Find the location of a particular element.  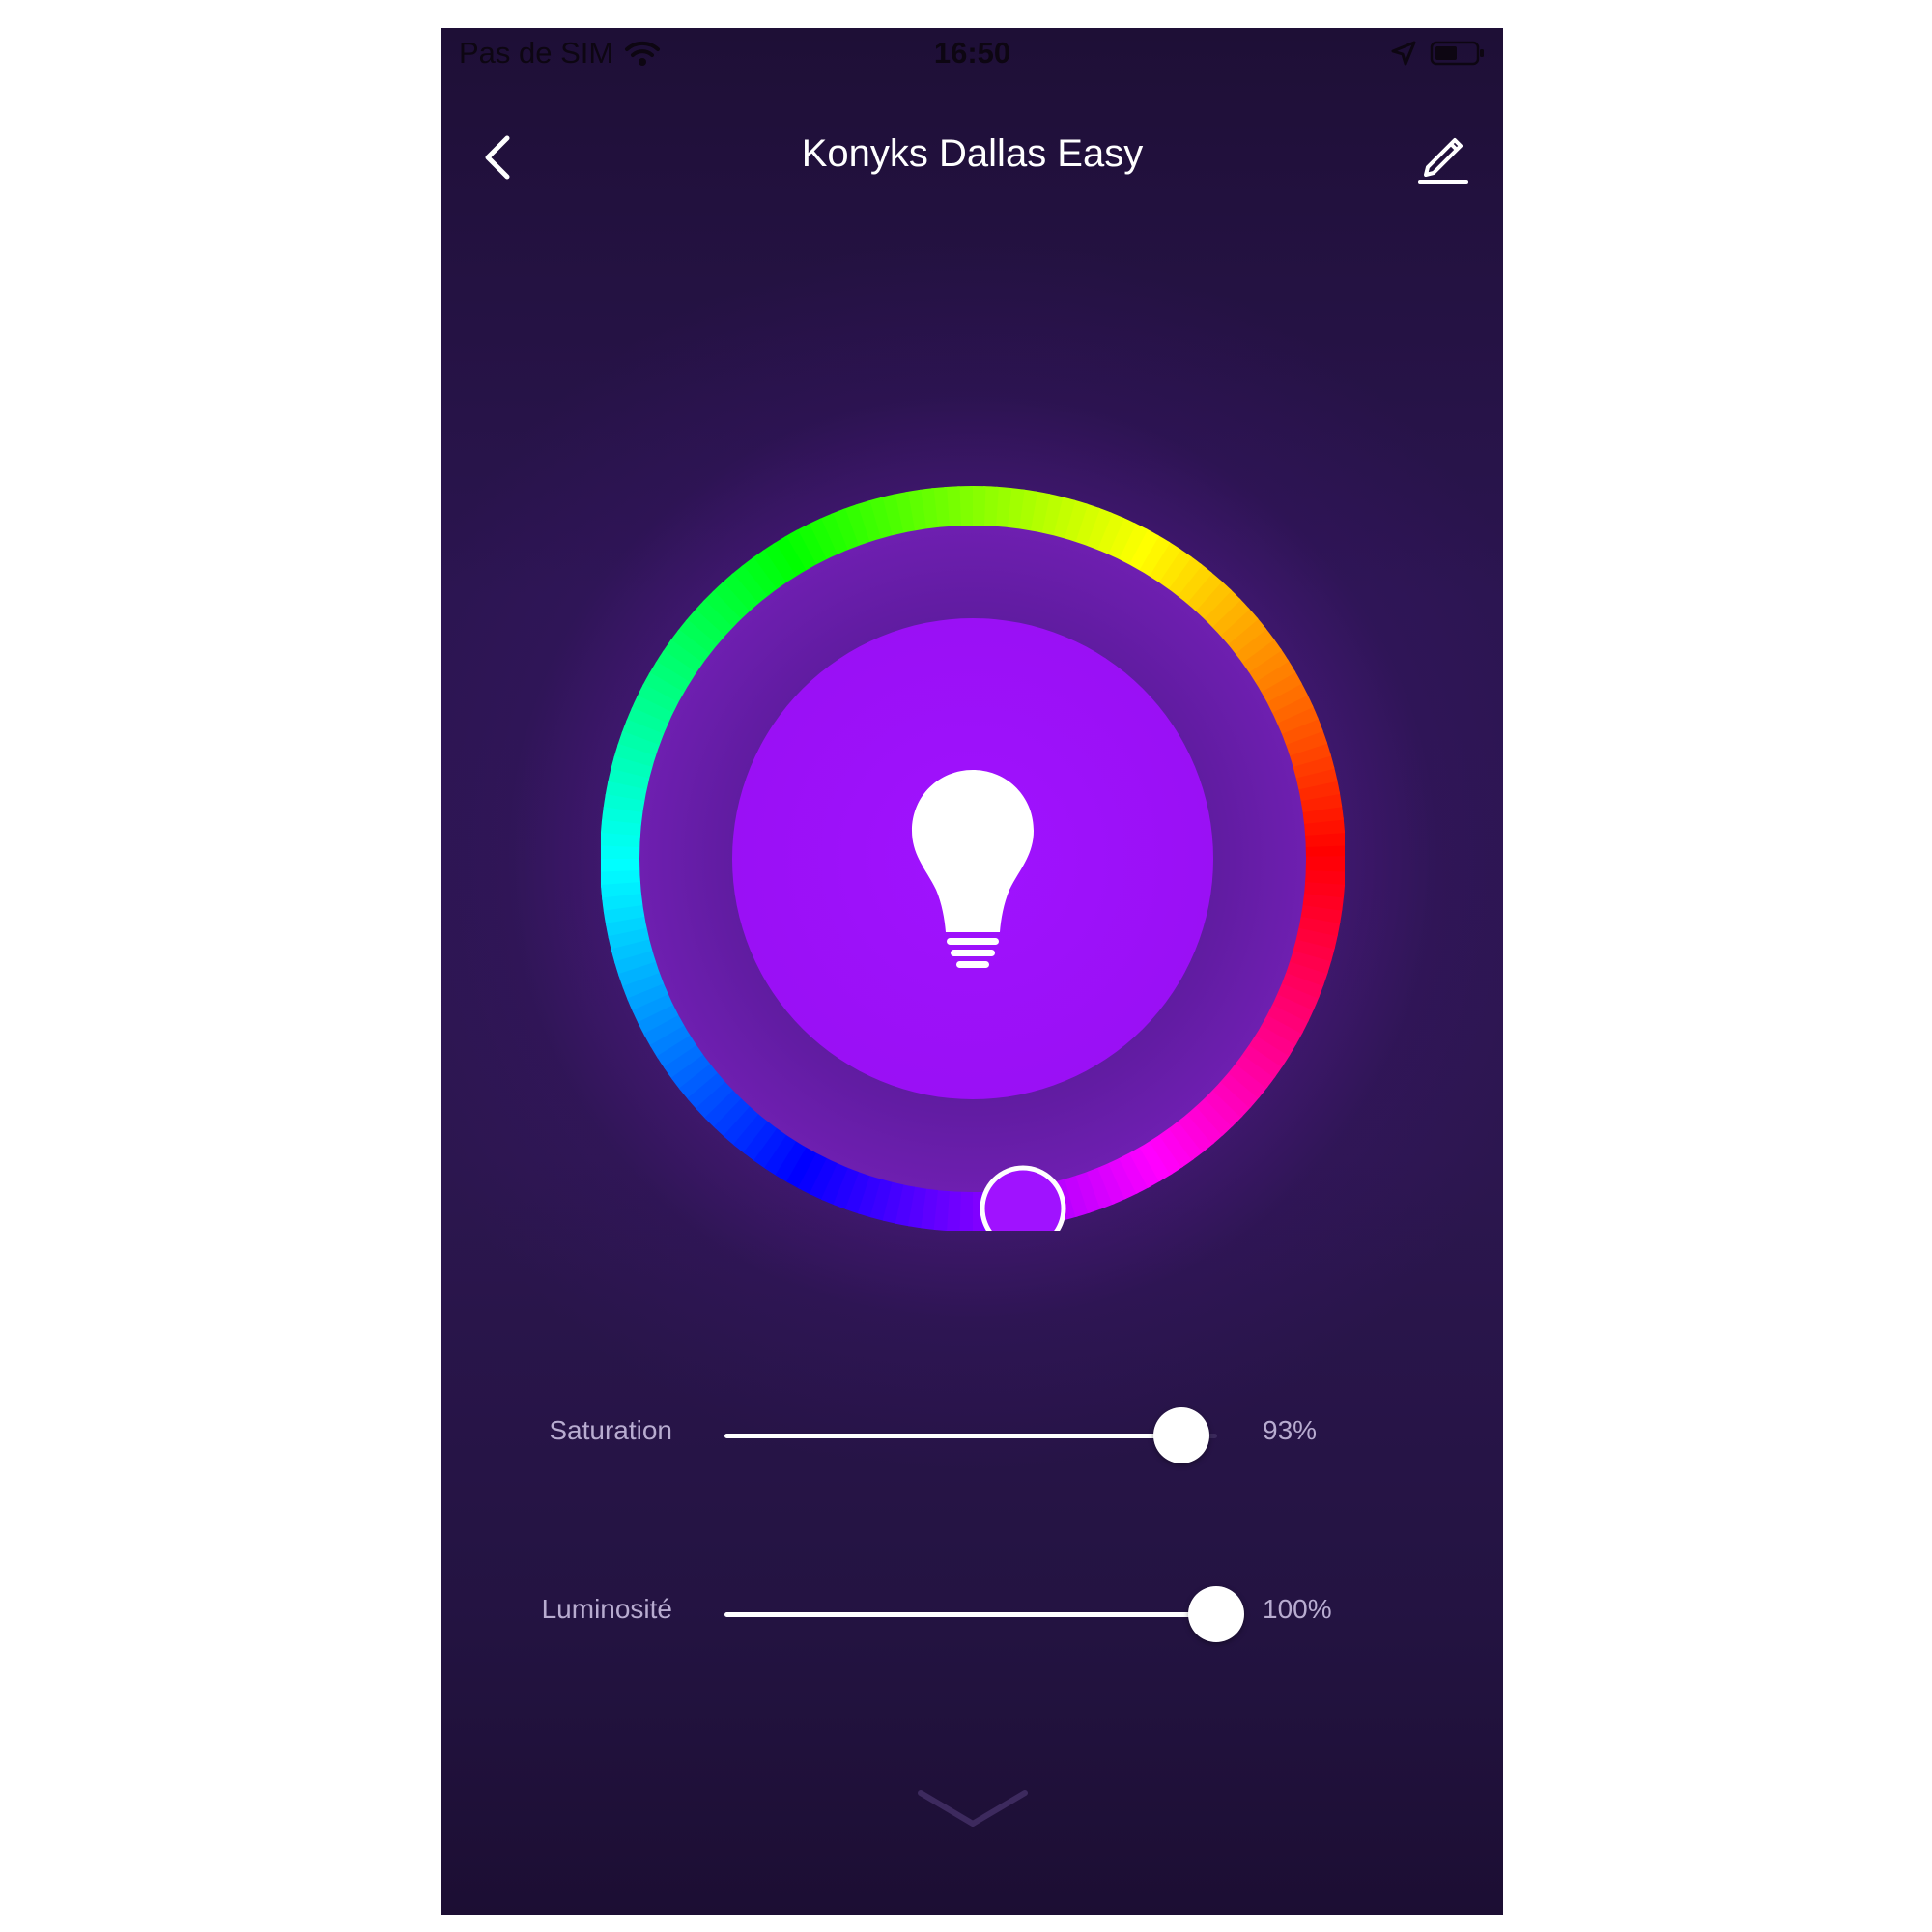

brightness-slider-track is located at coordinates (984, 1614).